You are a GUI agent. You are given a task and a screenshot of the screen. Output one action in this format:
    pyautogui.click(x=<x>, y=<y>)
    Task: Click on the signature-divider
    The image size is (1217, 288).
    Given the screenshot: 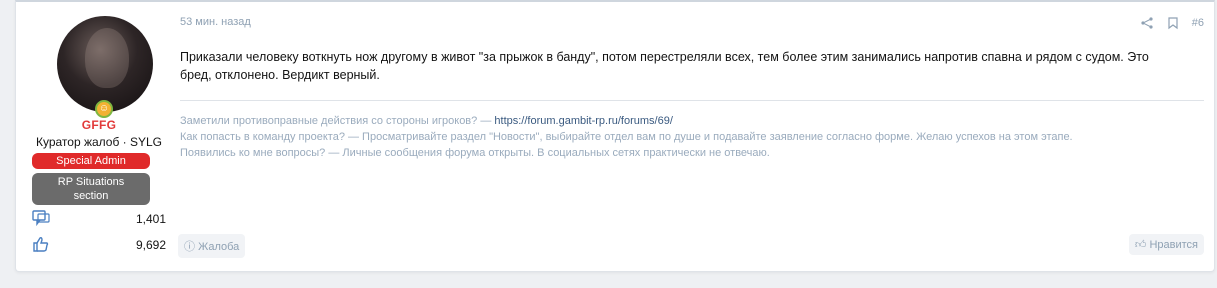 What is the action you would take?
    pyautogui.click(x=692, y=100)
    